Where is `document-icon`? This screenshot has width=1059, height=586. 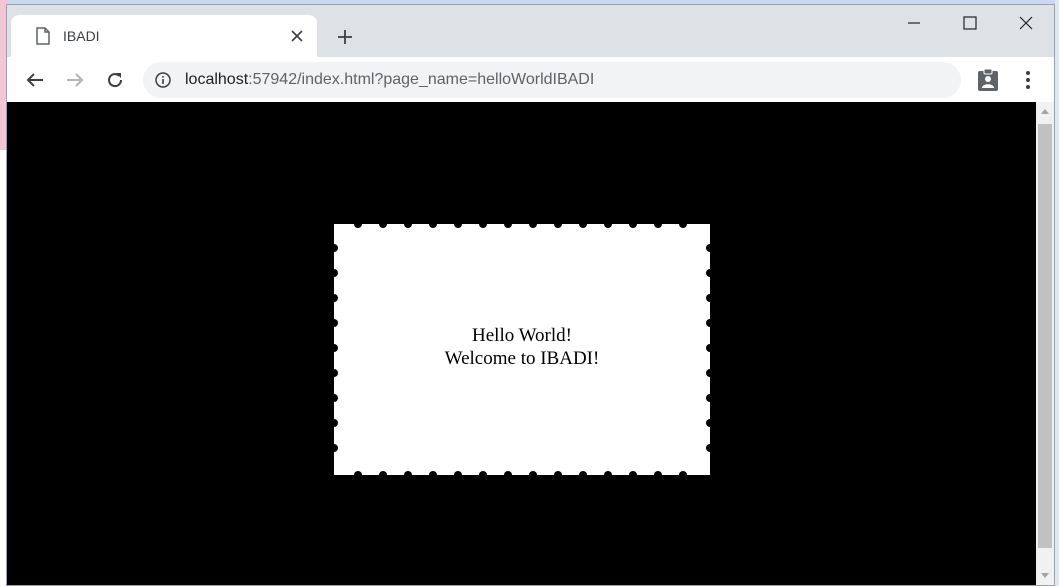
document-icon is located at coordinates (43, 36).